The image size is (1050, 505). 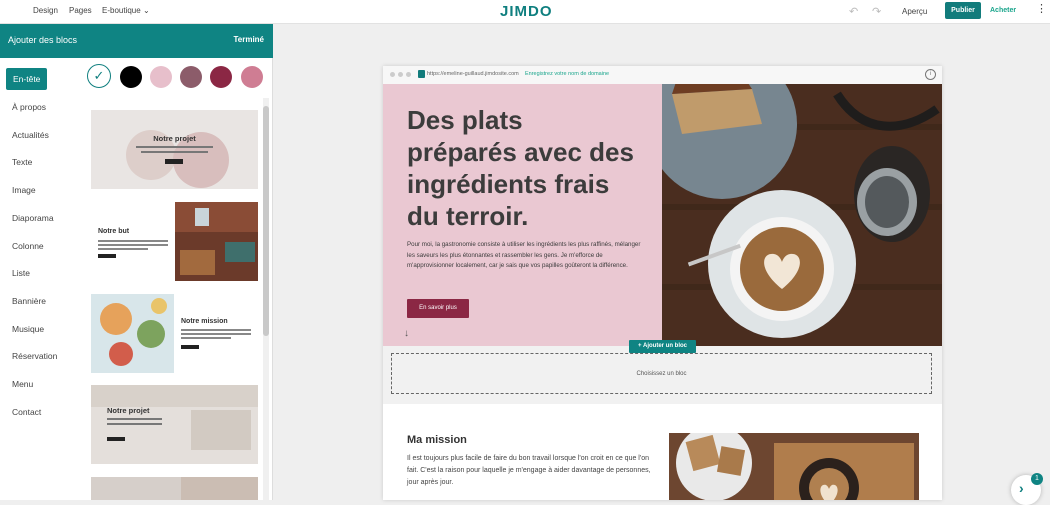 What do you see at coordinates (191, 77) in the screenshot?
I see `swatch-mauve` at bounding box center [191, 77].